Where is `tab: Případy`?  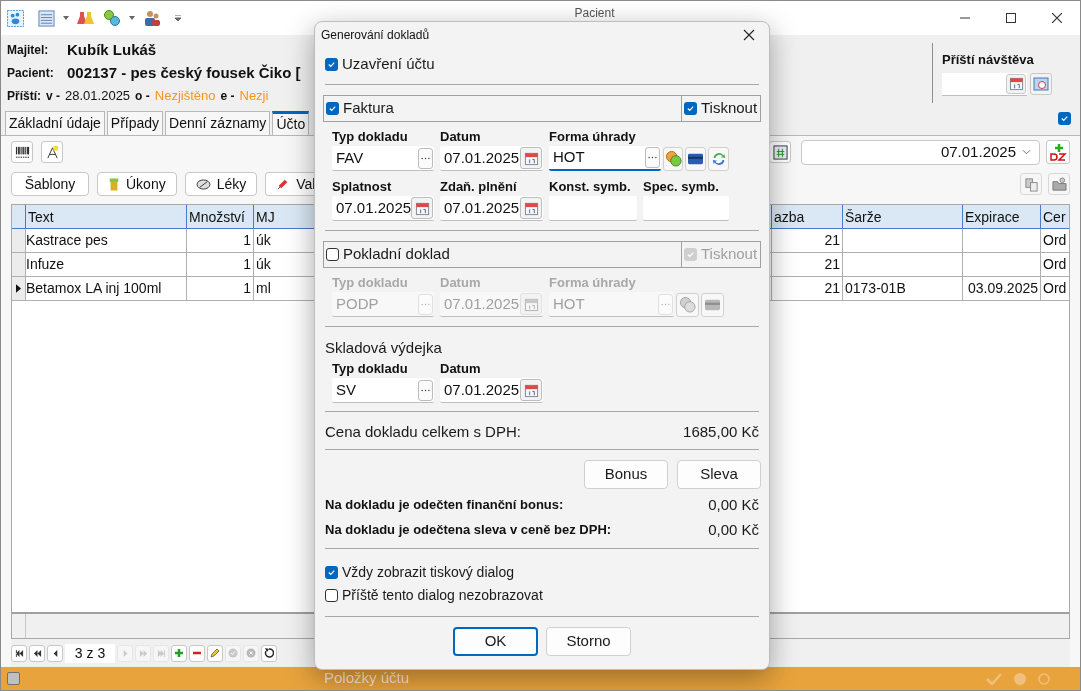
tab: Případy is located at coordinates (135, 123).